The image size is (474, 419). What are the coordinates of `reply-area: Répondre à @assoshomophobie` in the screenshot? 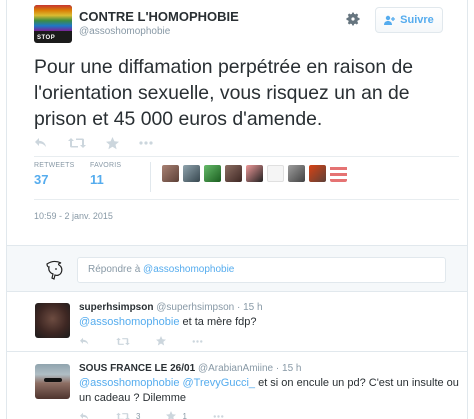 It's located at (237, 268).